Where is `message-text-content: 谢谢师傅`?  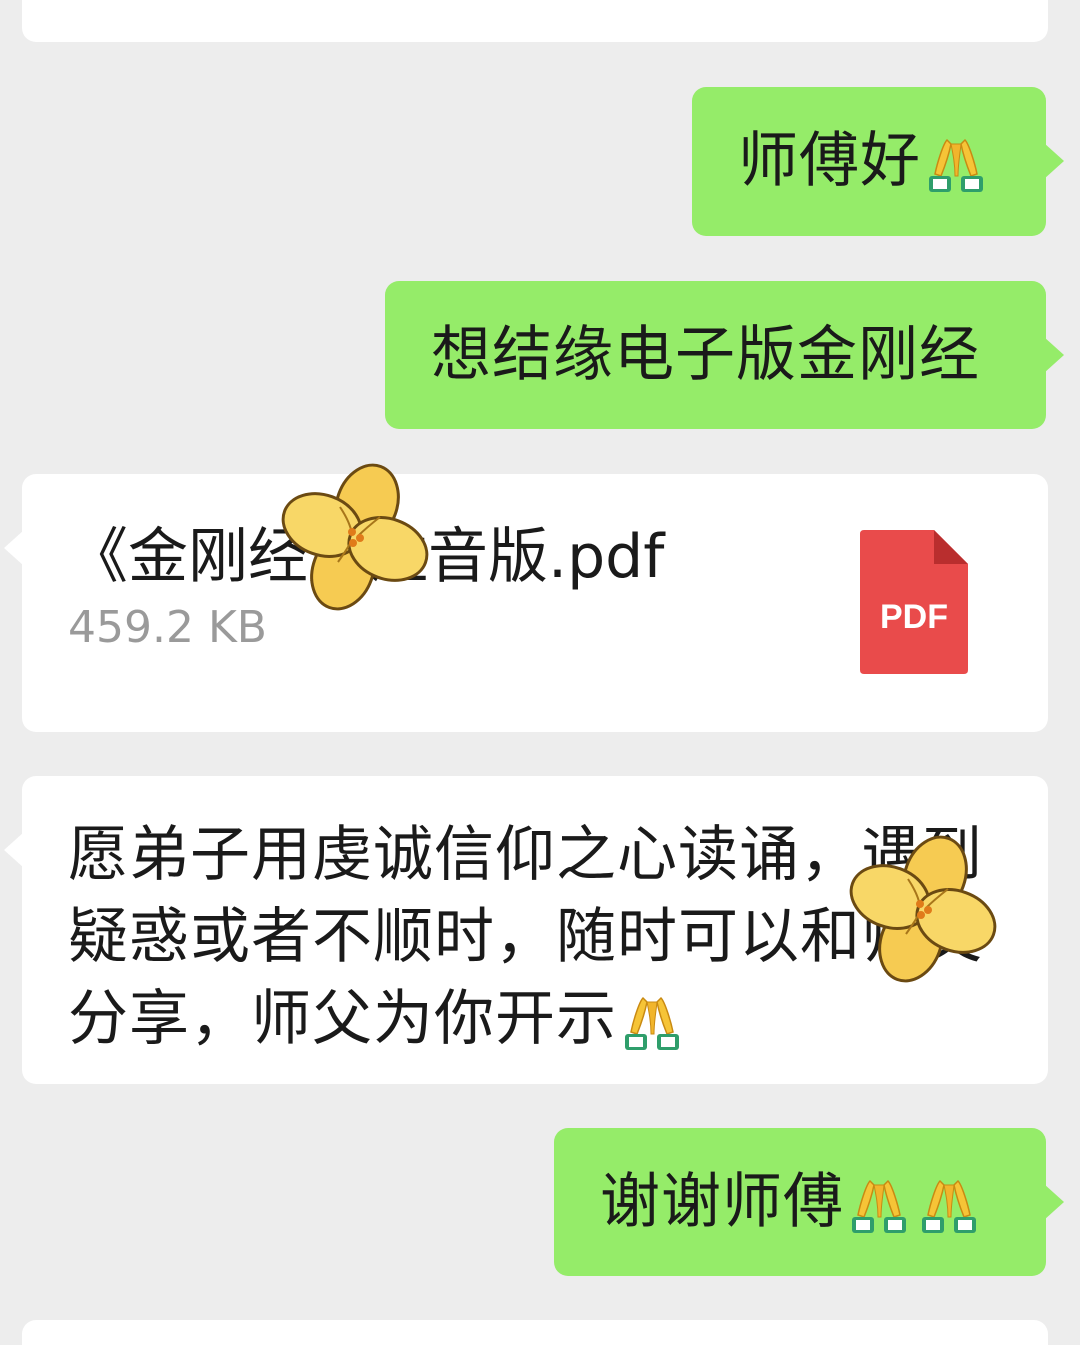 message-text-content: 谢谢师傅 is located at coordinates (722, 1202).